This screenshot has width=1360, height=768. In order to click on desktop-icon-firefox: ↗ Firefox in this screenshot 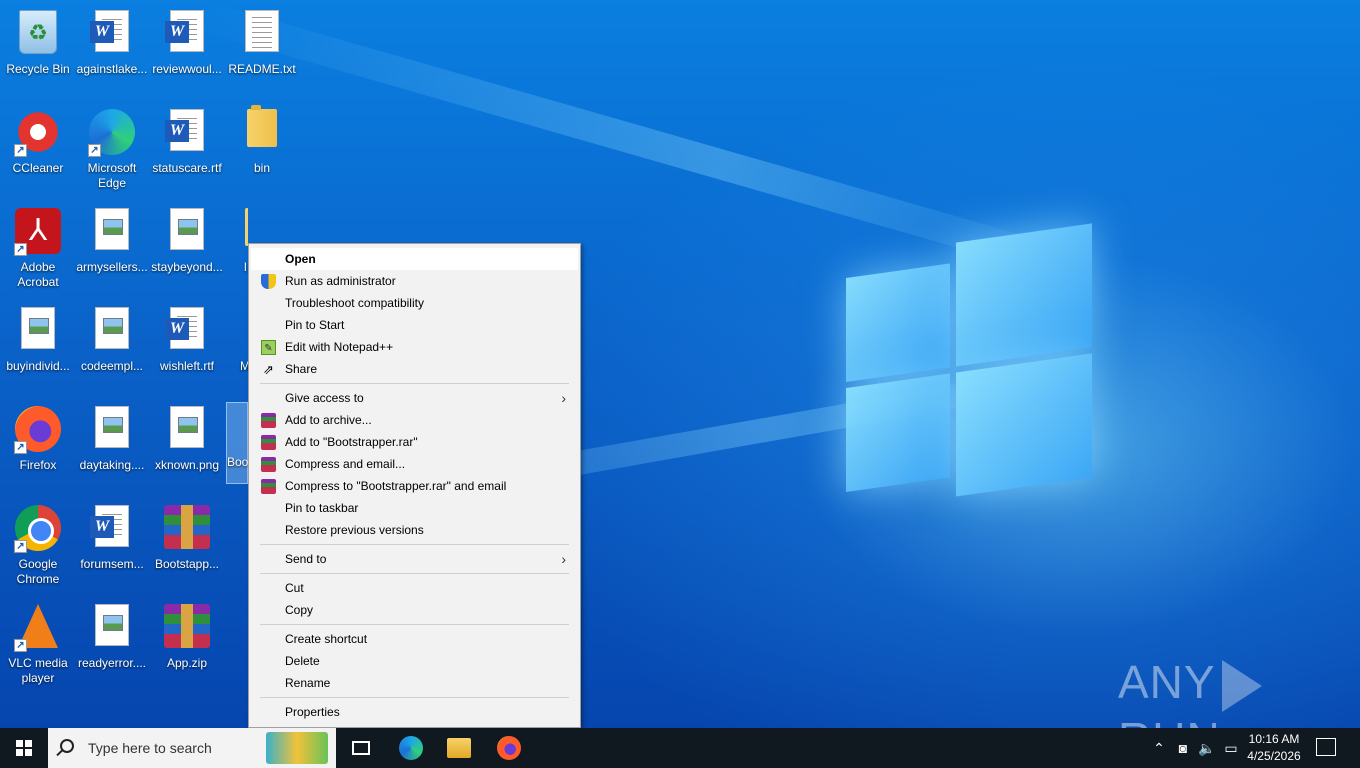, I will do `click(38, 436)`.